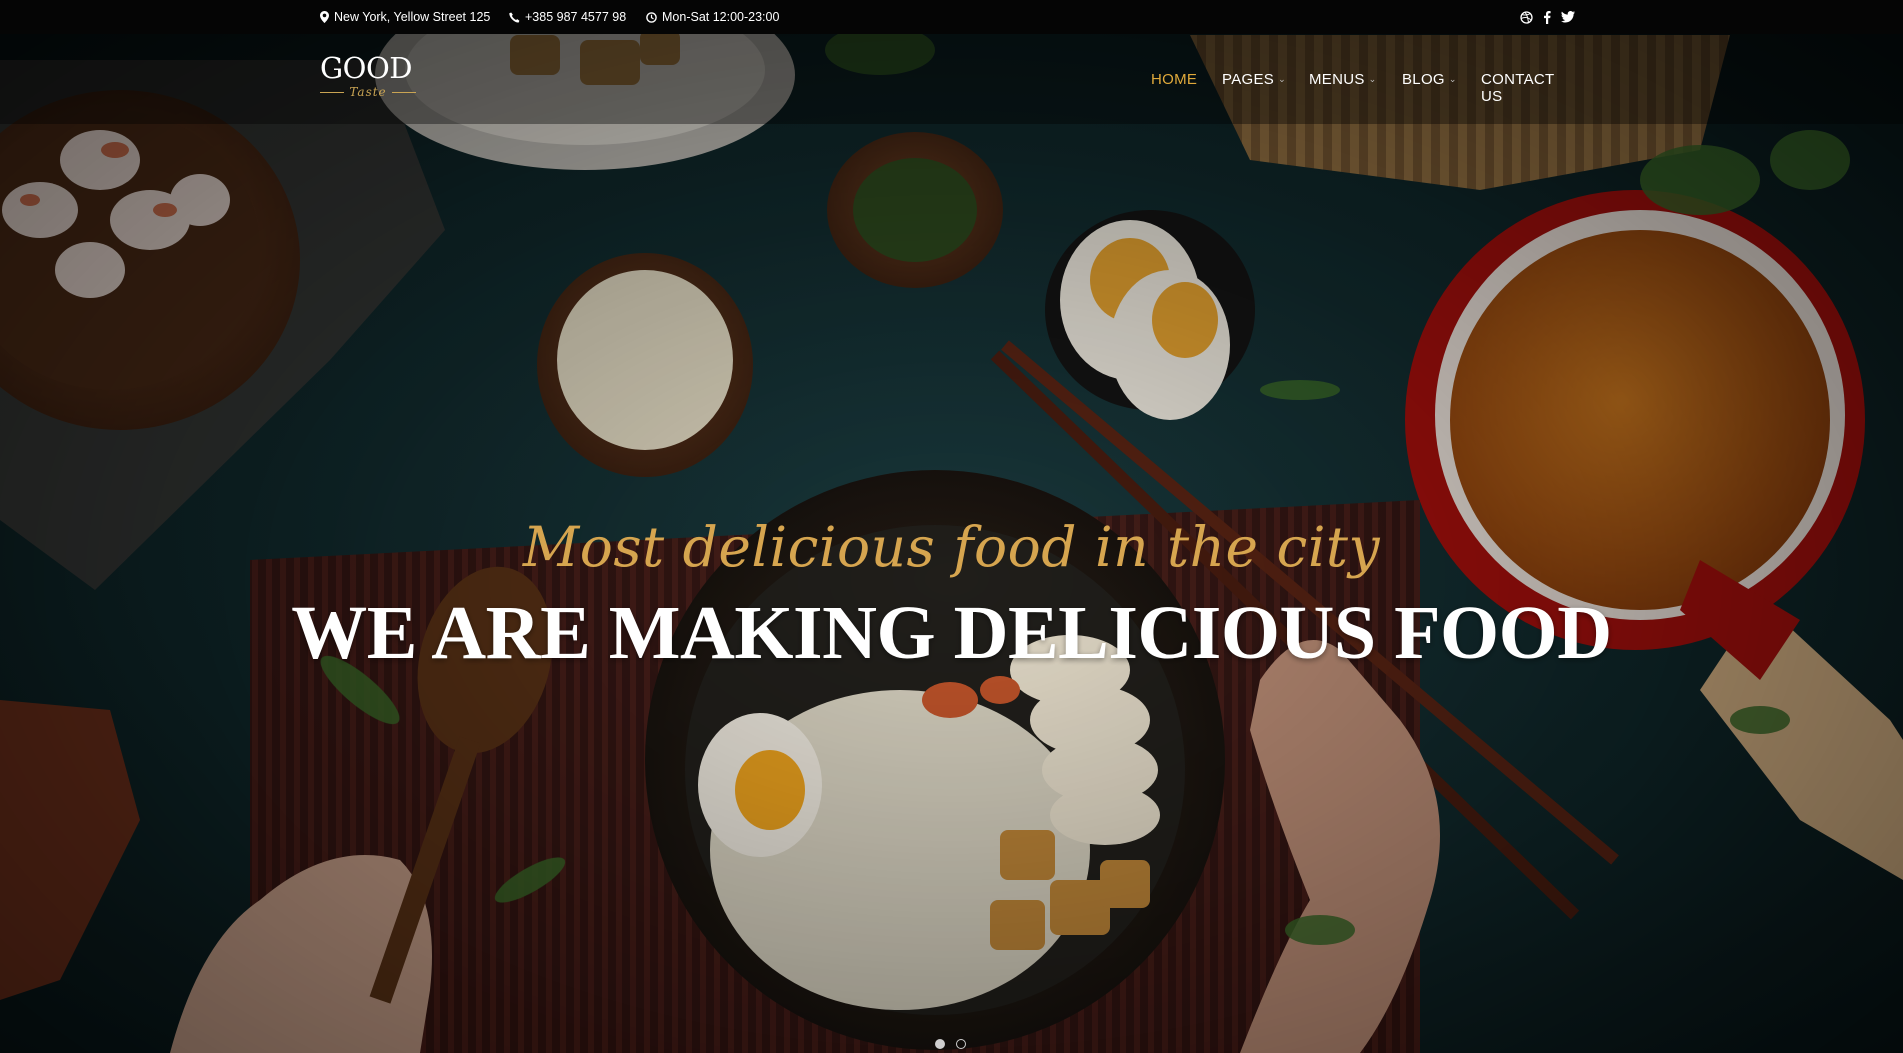  What do you see at coordinates (514, 17) in the screenshot?
I see `phone-icon` at bounding box center [514, 17].